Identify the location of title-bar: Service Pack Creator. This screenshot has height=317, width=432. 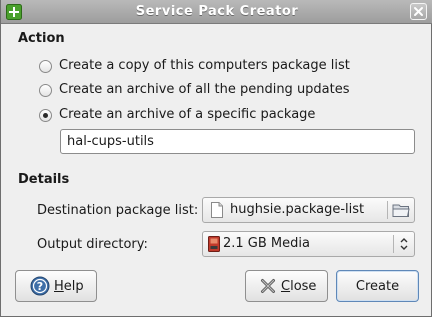
(216, 12).